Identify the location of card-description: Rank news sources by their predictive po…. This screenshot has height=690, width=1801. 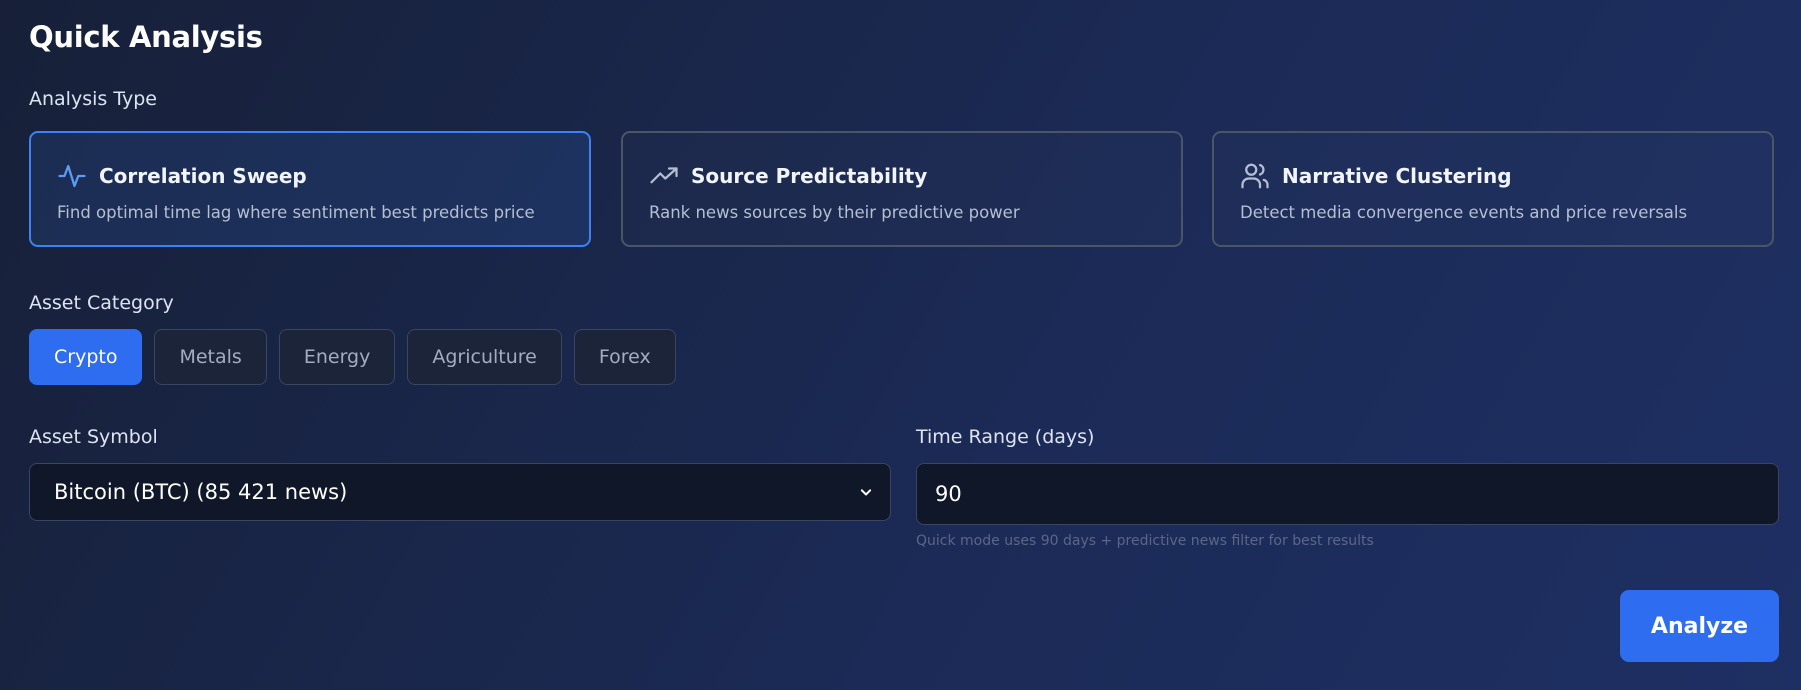
(834, 212).